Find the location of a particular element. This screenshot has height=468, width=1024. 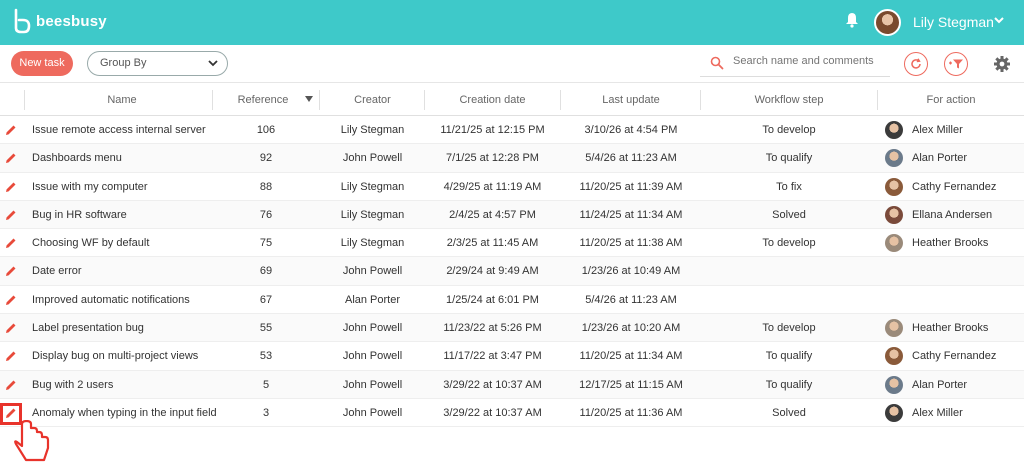

task-name: Choosing WF by default is located at coordinates (122, 243).